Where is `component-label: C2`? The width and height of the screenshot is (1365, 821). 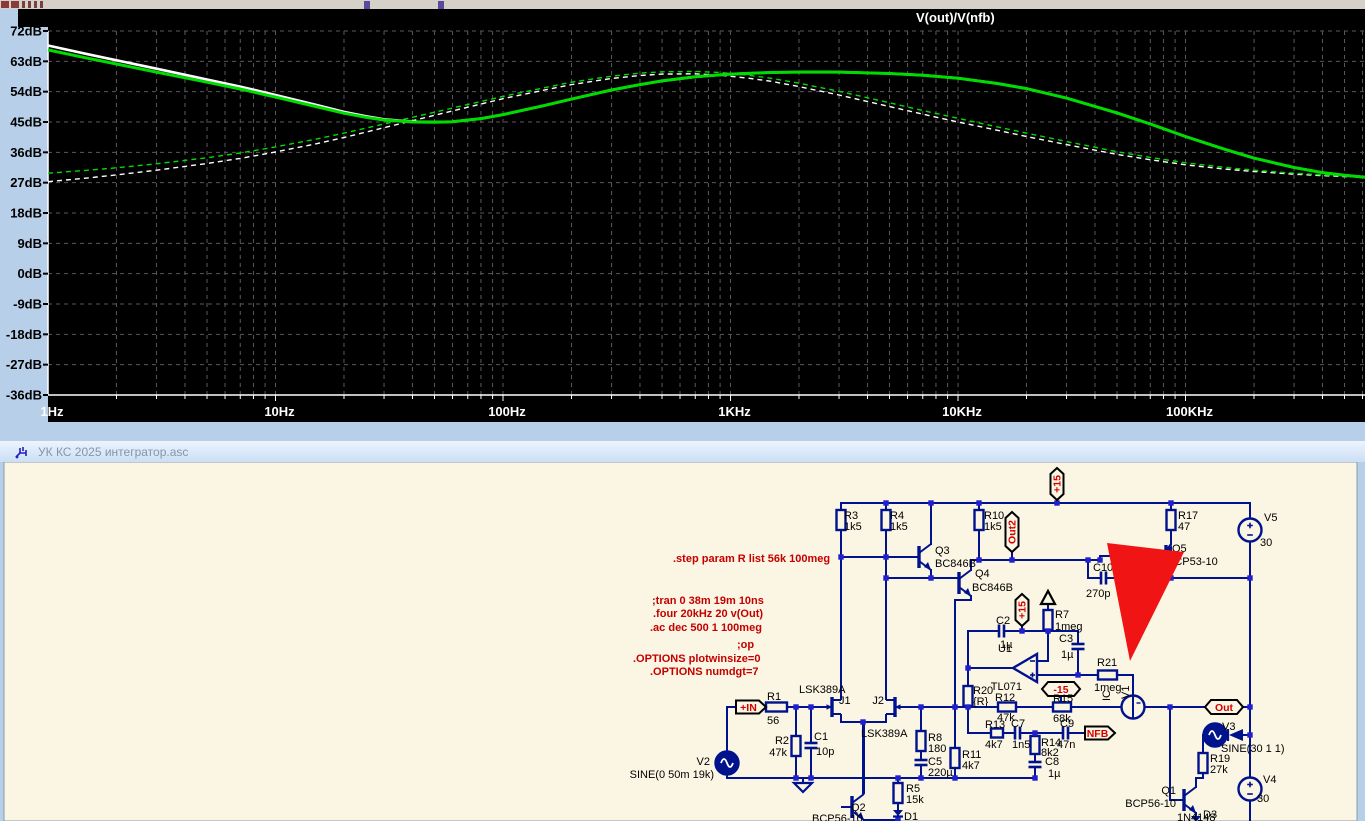 component-label: C2 is located at coordinates (1003, 621).